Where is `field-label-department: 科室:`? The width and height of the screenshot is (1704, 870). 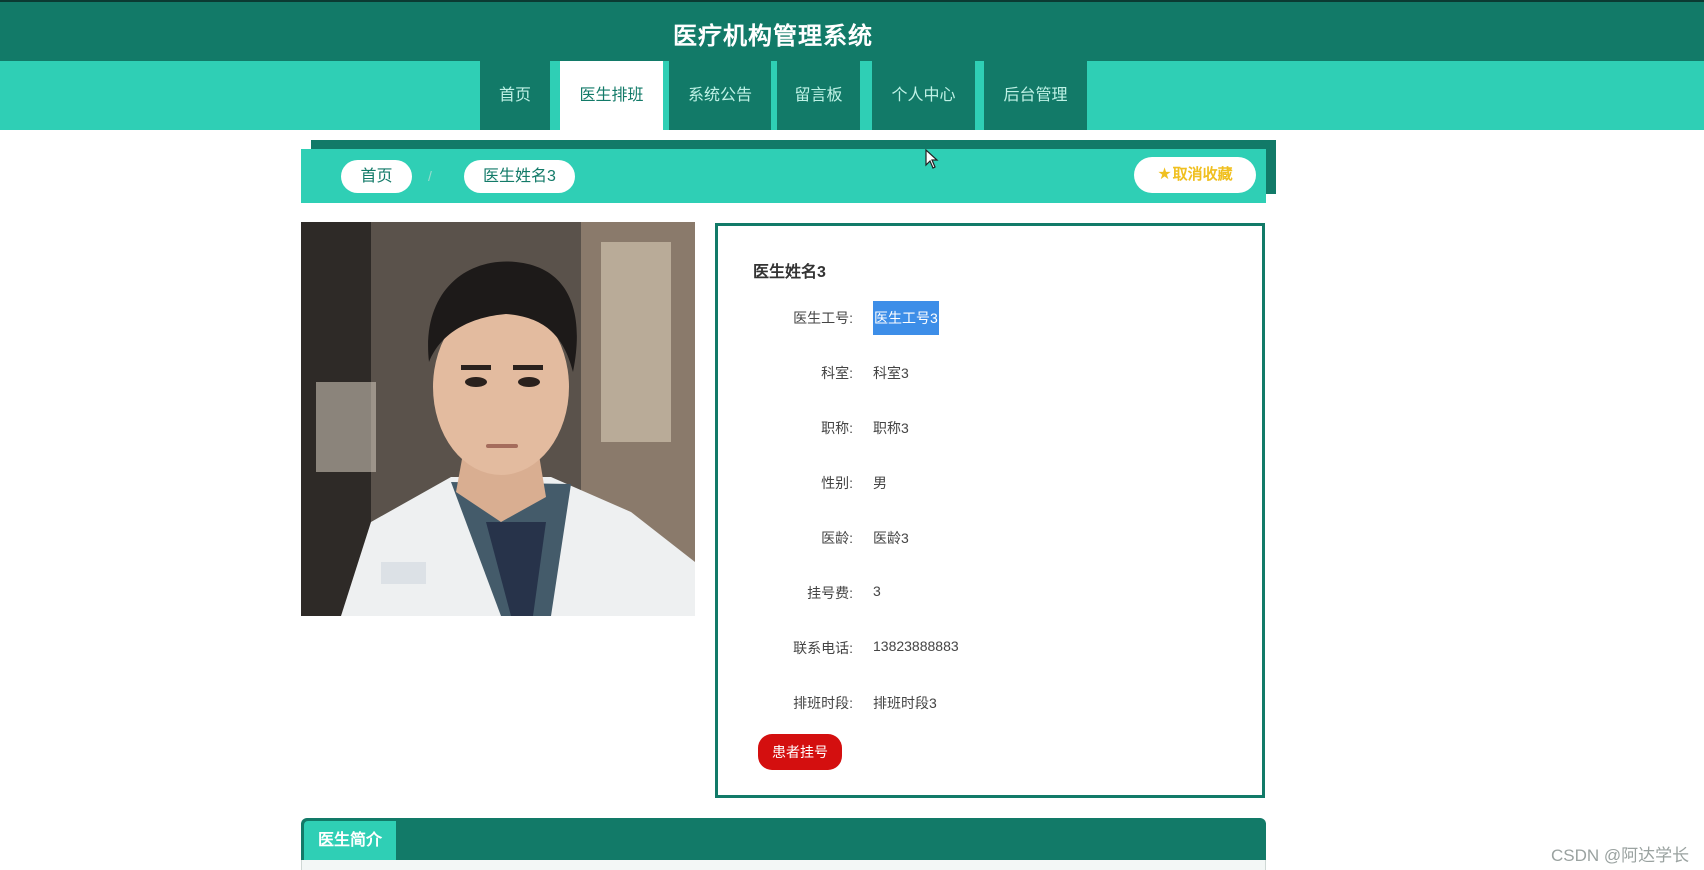
field-label-department: 科室: is located at coordinates (837, 373).